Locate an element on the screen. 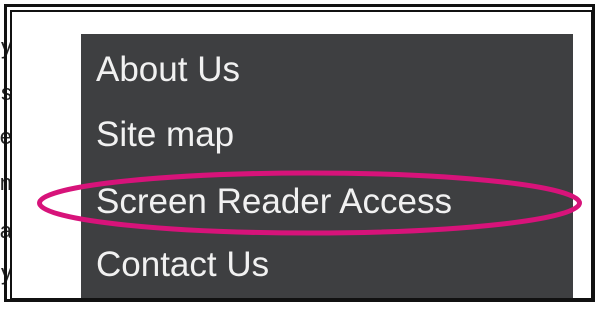  menu-item-site-map: Site map is located at coordinates (165, 134).